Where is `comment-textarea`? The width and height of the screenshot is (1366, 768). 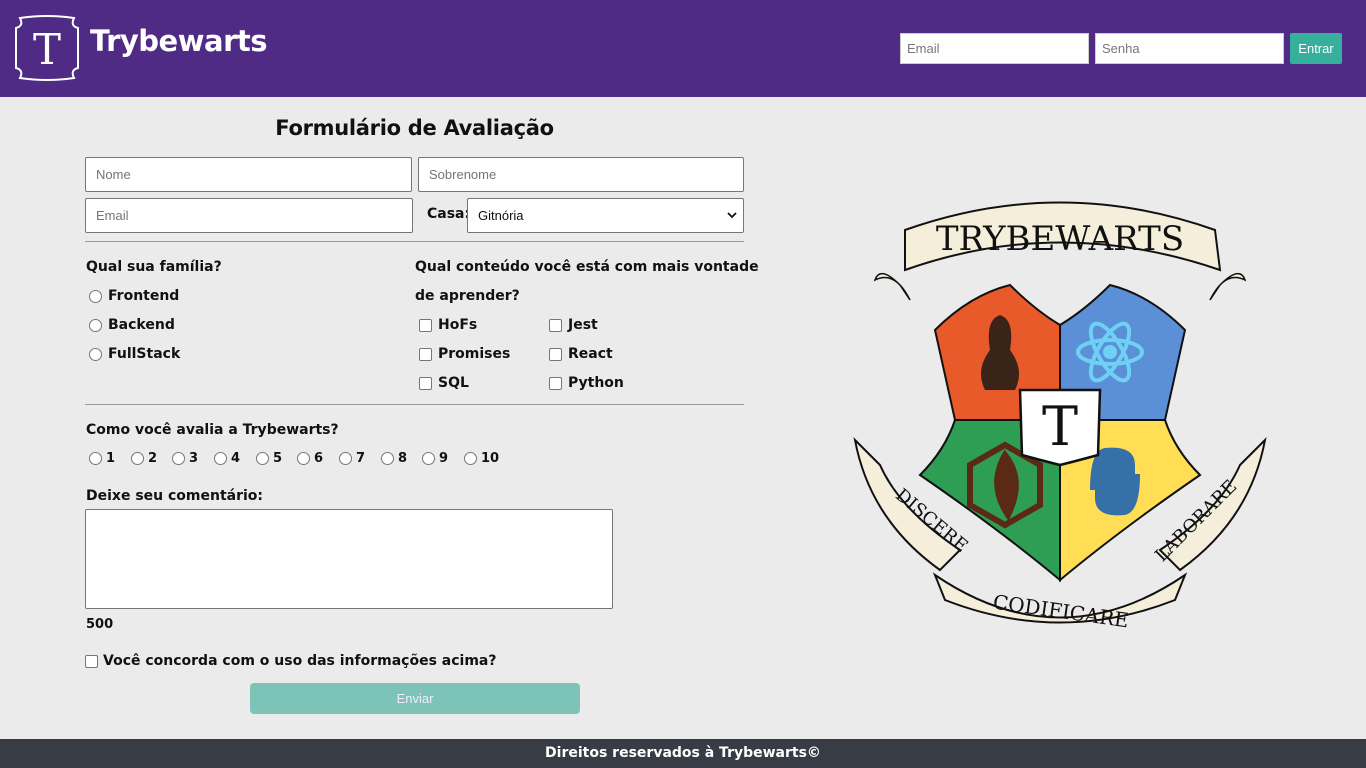 comment-textarea is located at coordinates (349, 559).